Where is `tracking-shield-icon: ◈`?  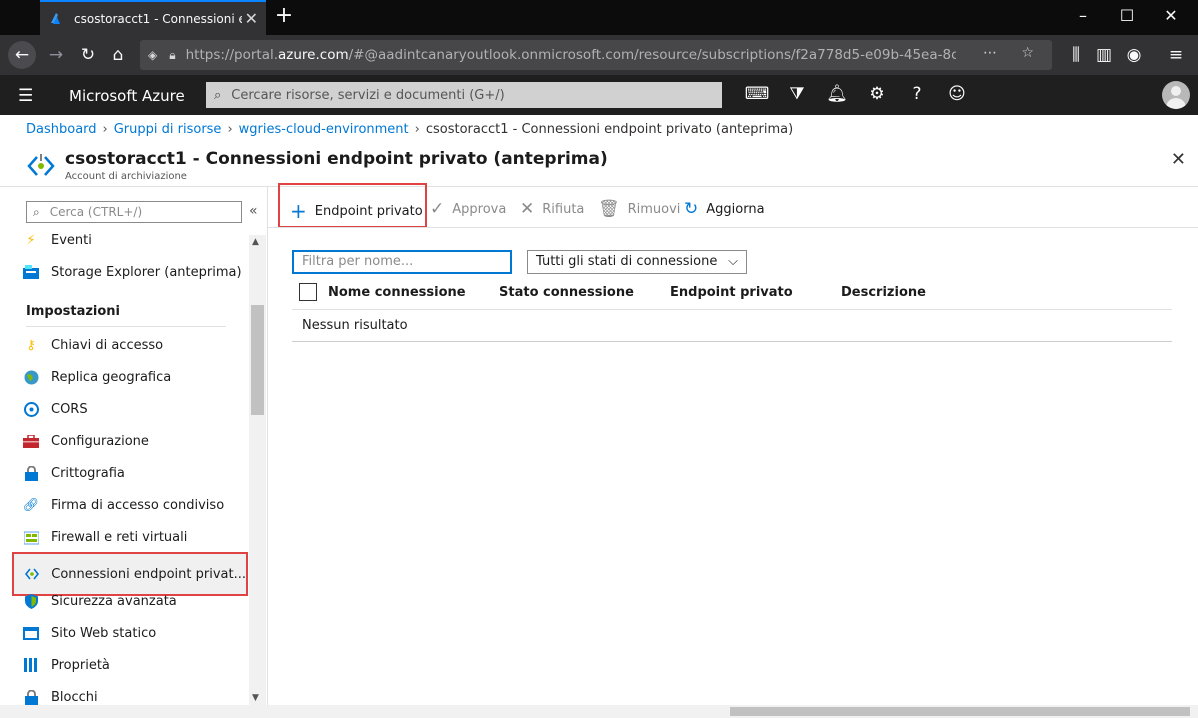 tracking-shield-icon: ◈ is located at coordinates (152, 55).